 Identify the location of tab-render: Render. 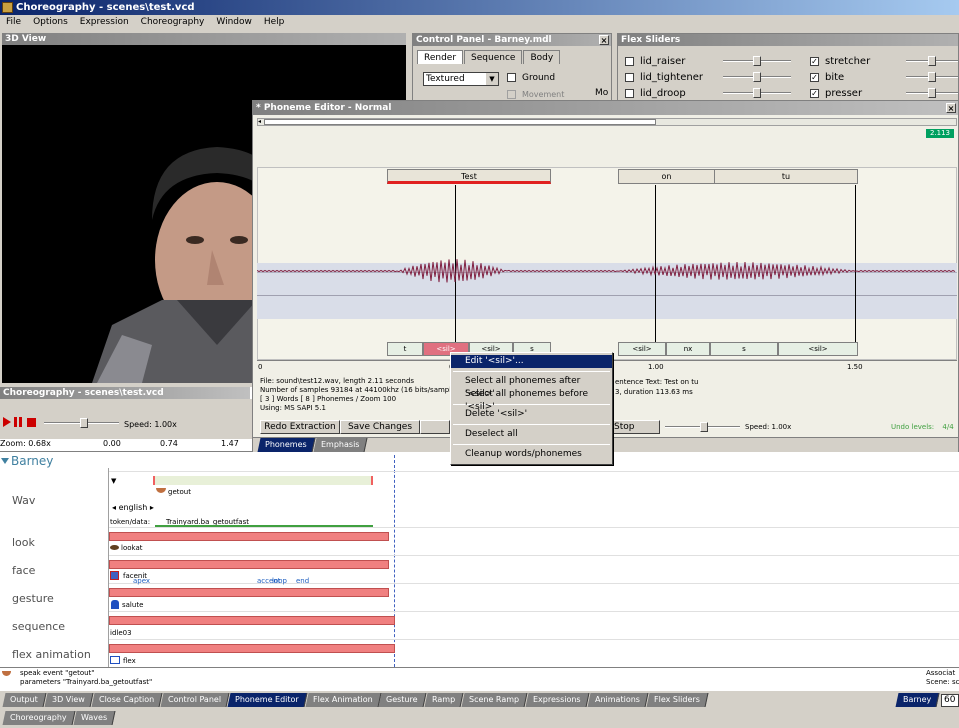
(440, 57).